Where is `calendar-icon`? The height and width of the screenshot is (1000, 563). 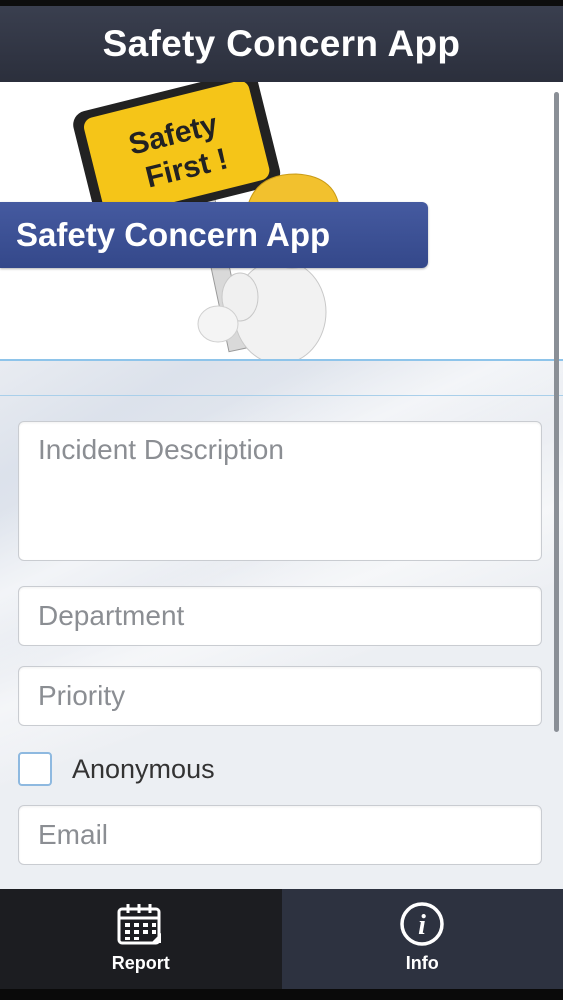 calendar-icon is located at coordinates (139, 924).